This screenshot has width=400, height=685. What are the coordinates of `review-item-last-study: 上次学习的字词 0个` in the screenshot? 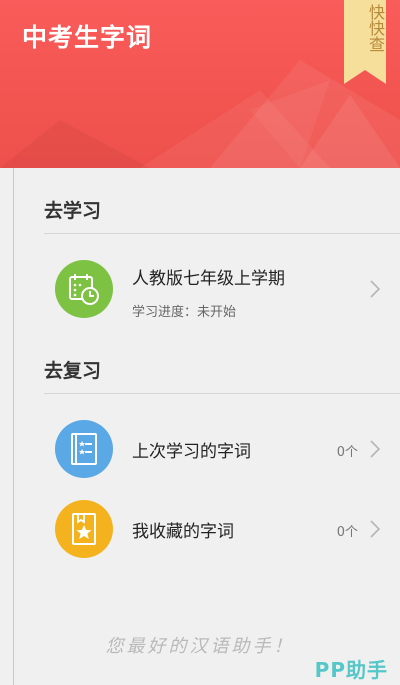 It's located at (222, 448).